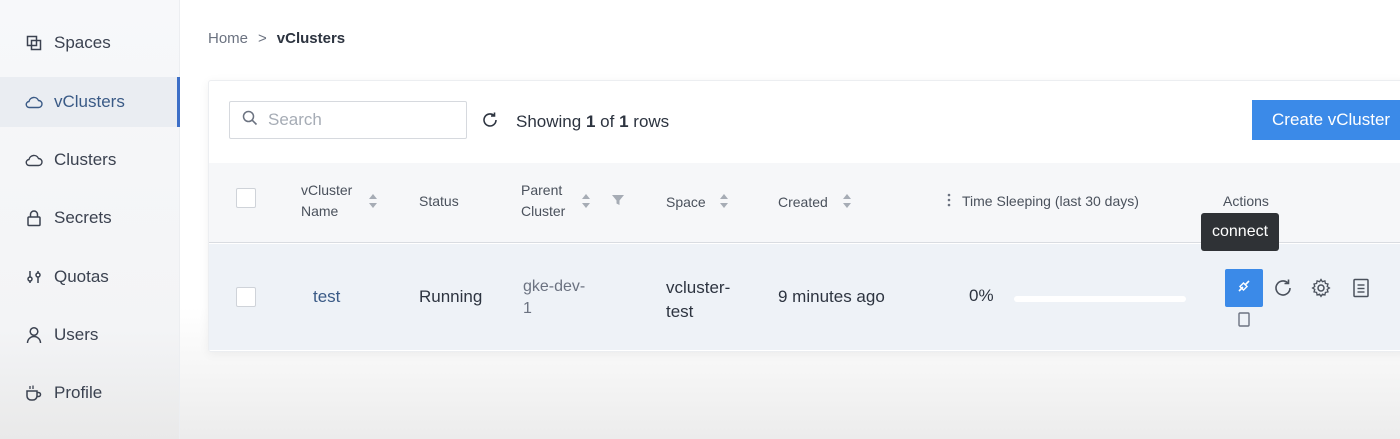 This screenshot has height=439, width=1400. I want to click on header-actions: Actions, so click(1246, 201).